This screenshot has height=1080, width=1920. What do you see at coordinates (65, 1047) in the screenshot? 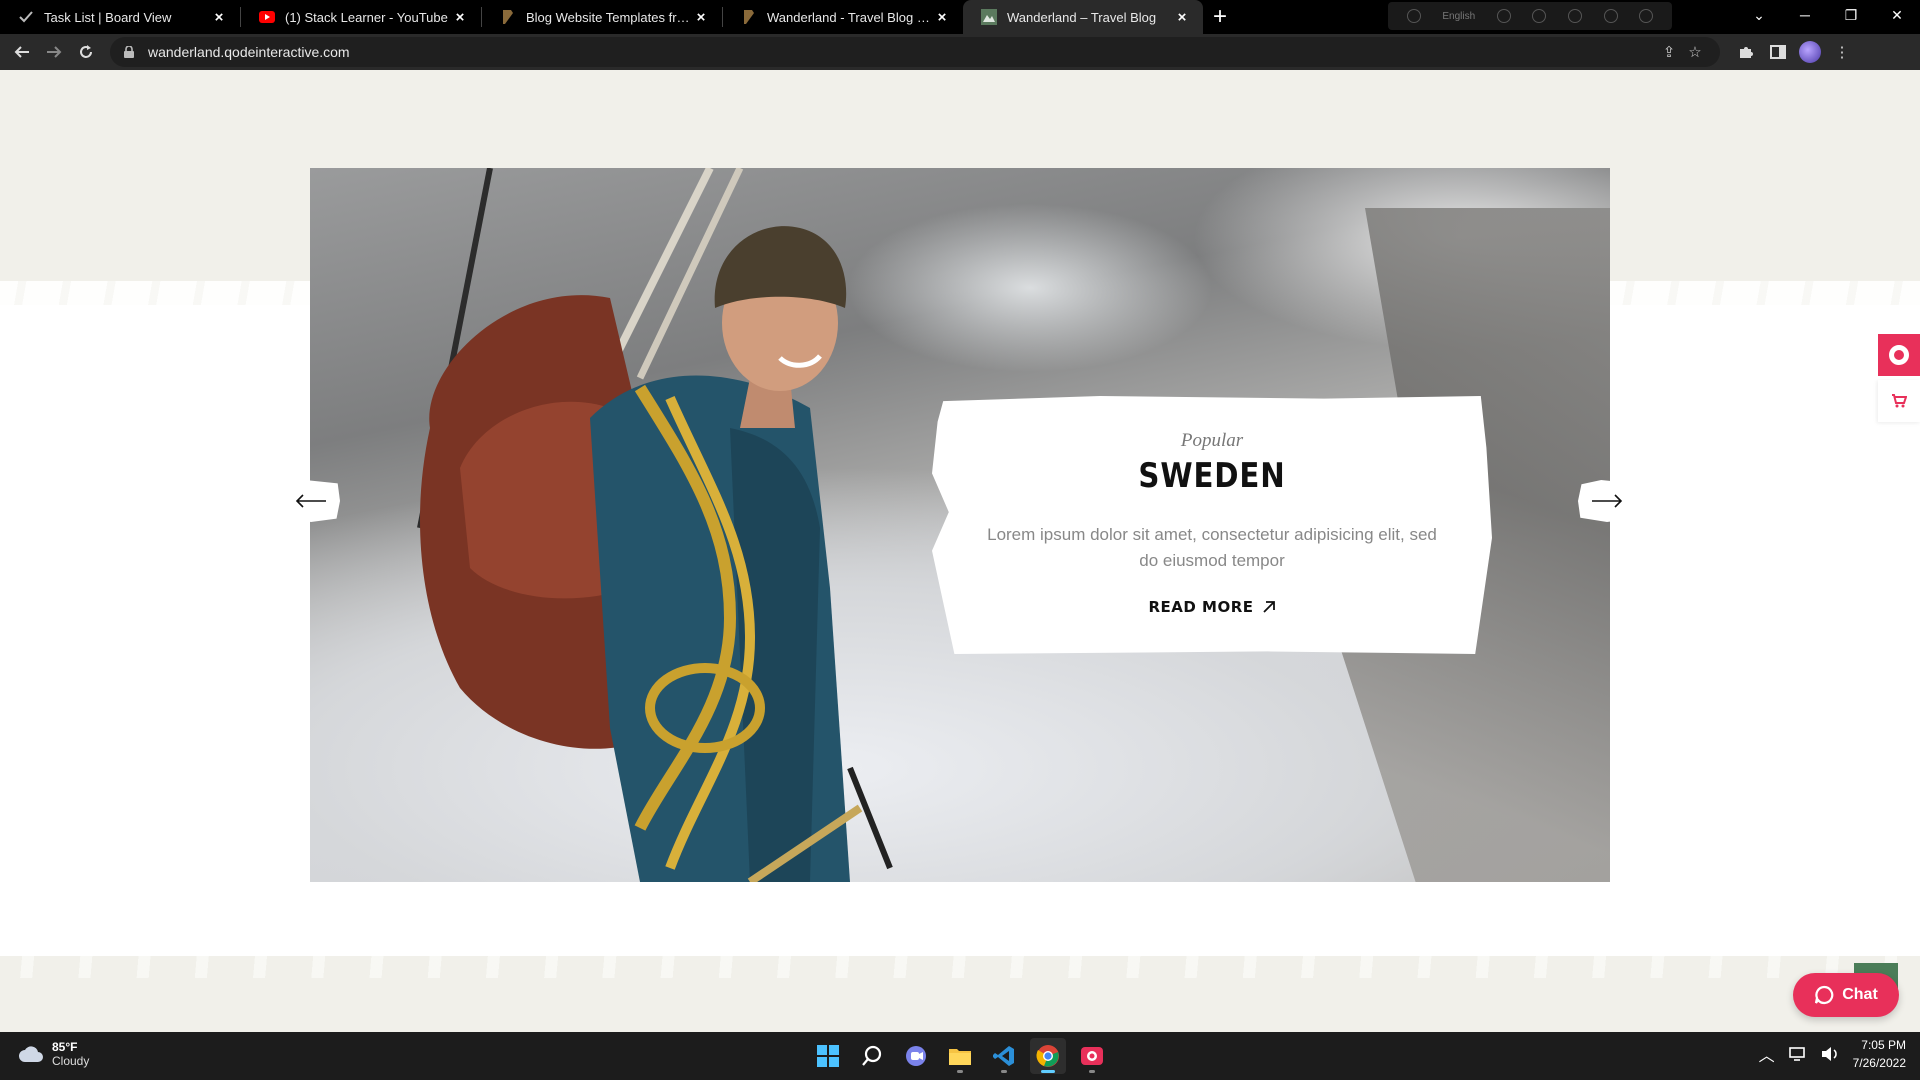
I see `weather-temp: 85°F` at bounding box center [65, 1047].